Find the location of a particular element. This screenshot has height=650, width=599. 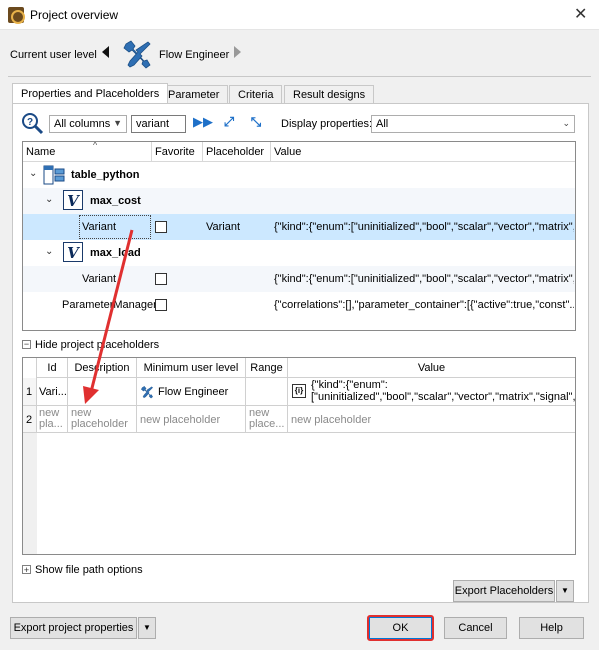

display-properties-value: All is located at coordinates (382, 124).